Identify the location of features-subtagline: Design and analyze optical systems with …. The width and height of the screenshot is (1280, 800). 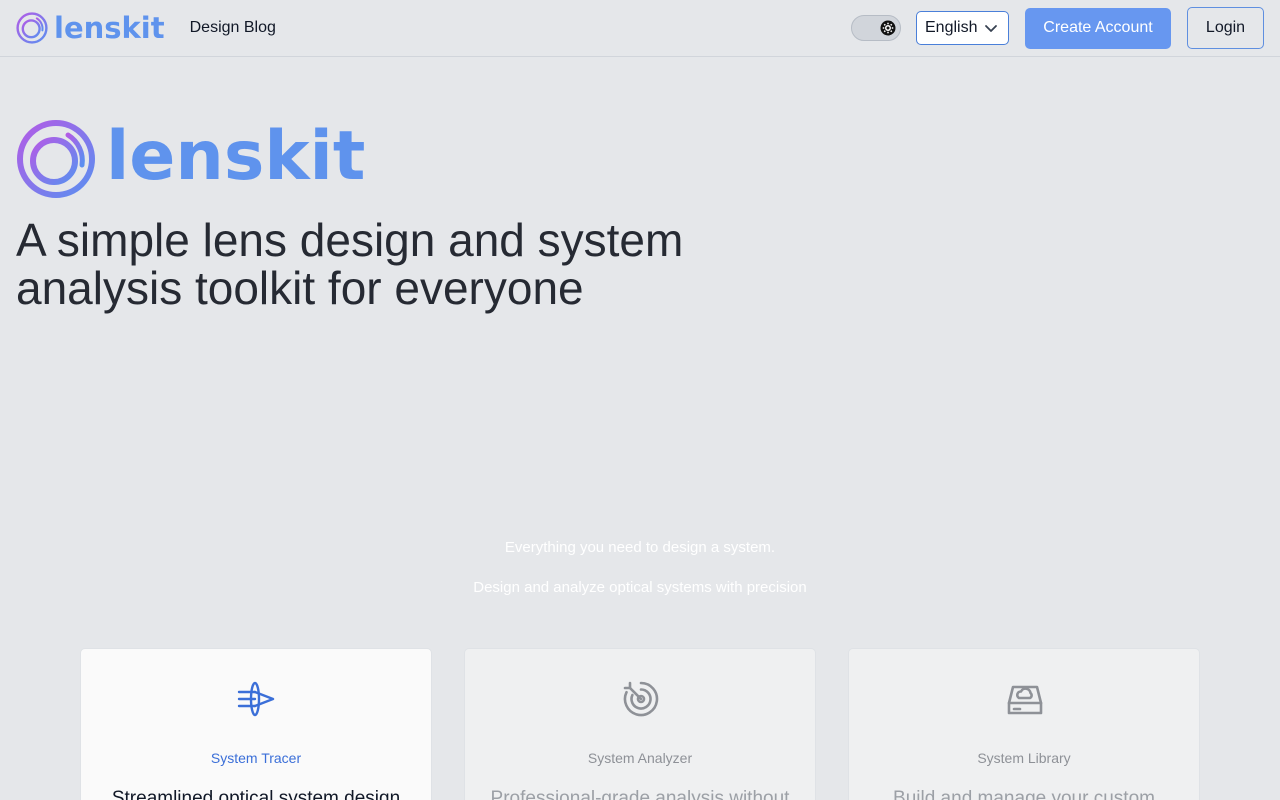
(640, 587).